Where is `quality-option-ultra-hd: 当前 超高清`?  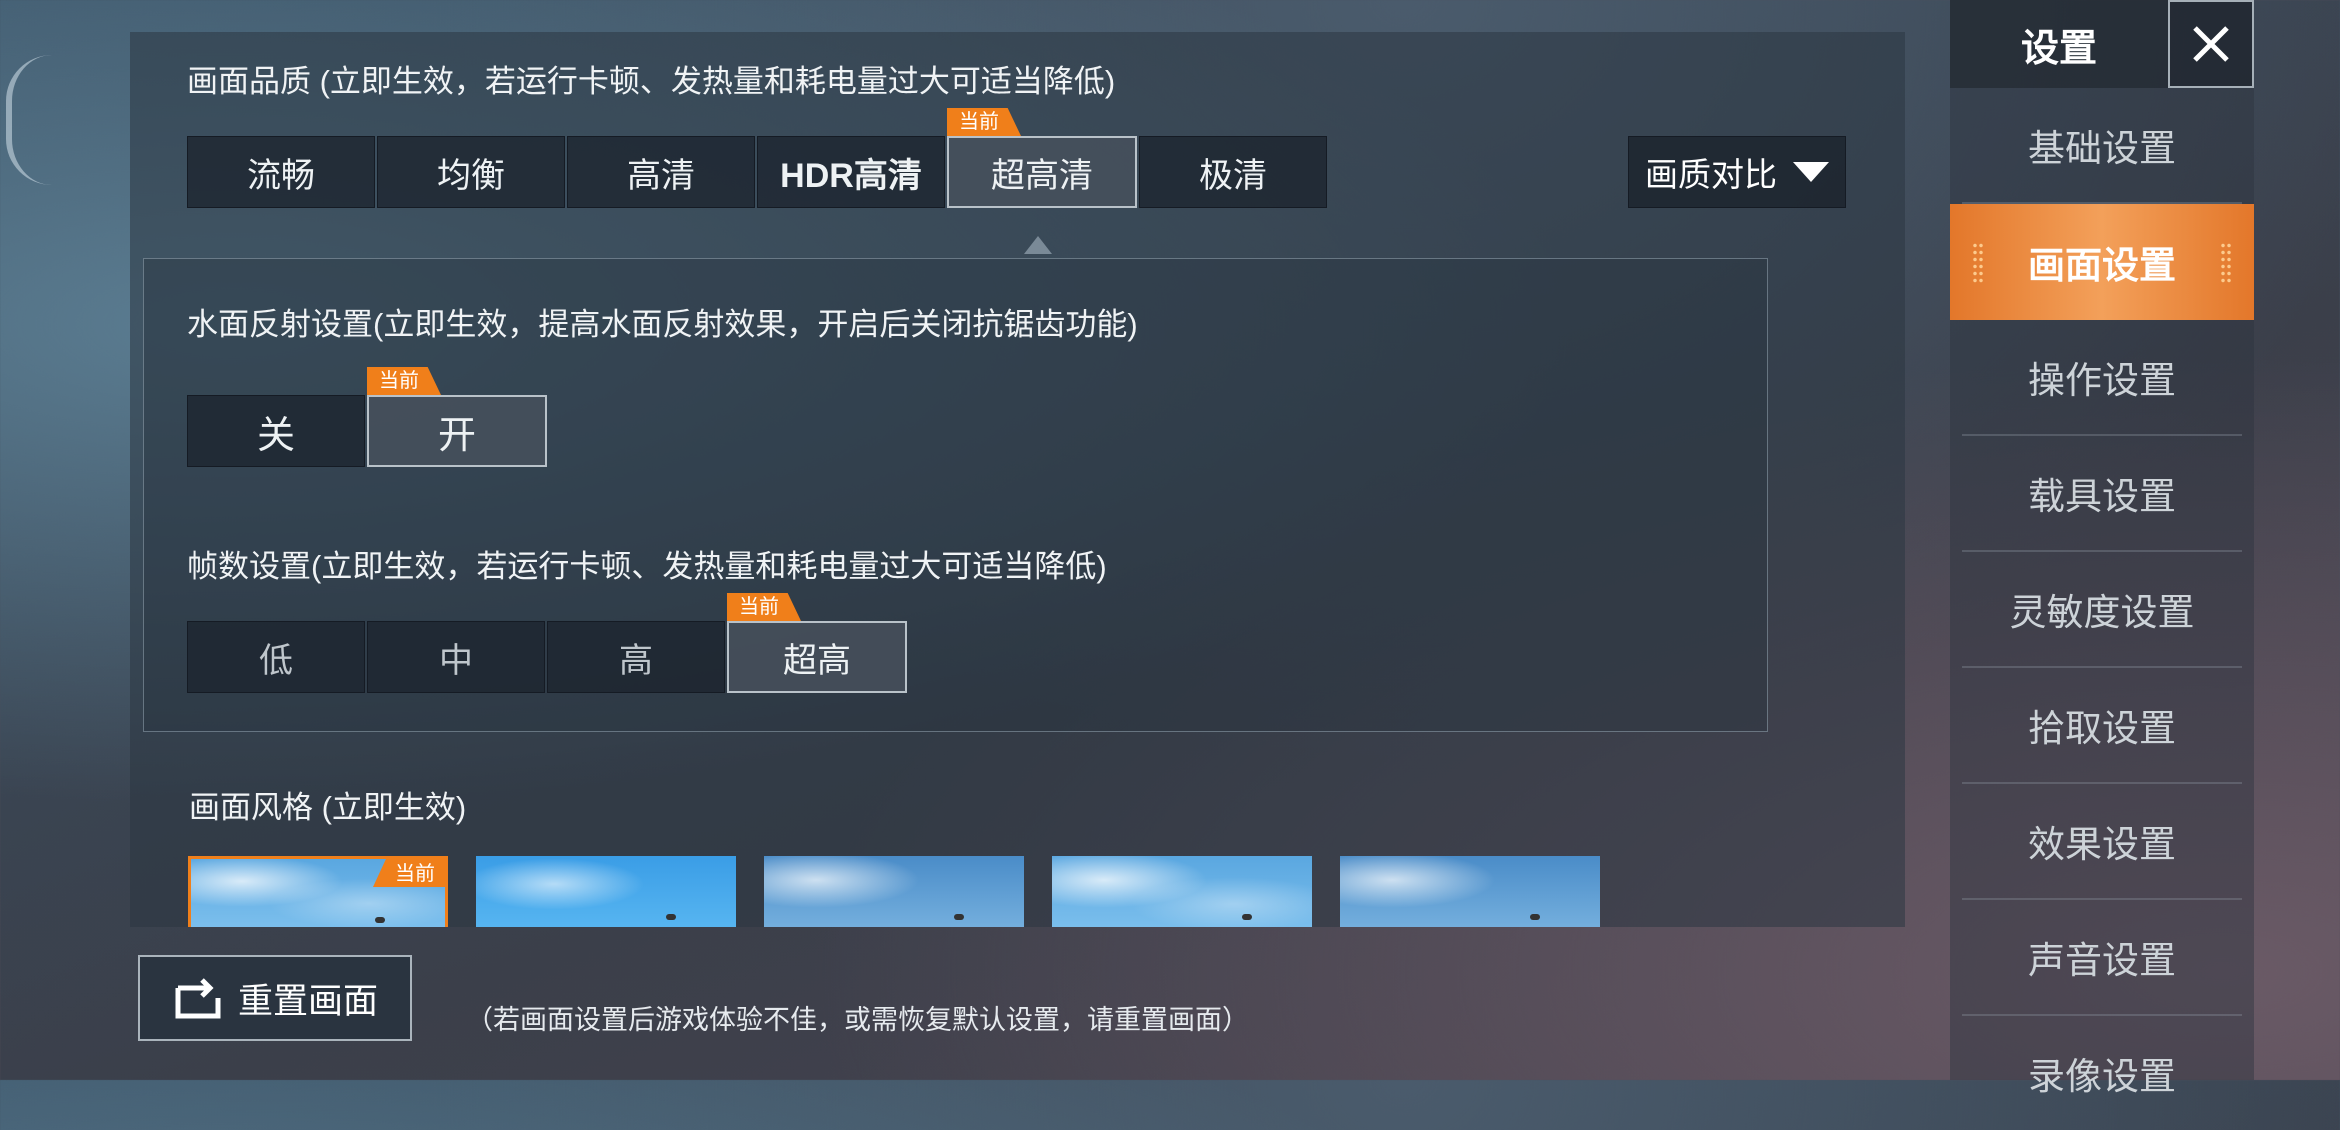
quality-option-ultra-hd: 当前 超高清 is located at coordinates (1042, 158).